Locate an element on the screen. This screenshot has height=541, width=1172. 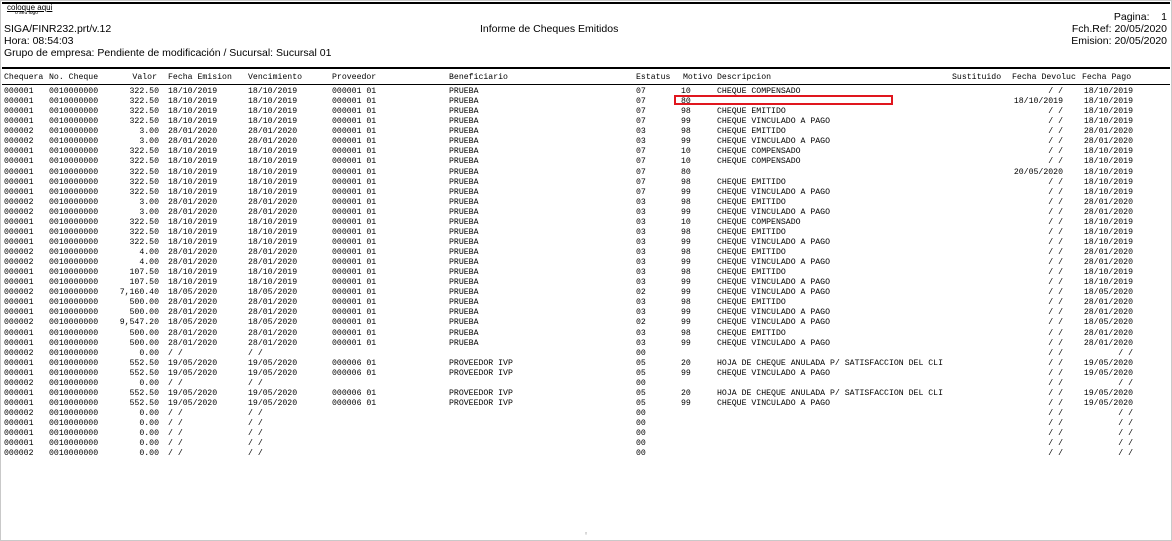
cell-valor: 3.00 is located at coordinates (149, 142).